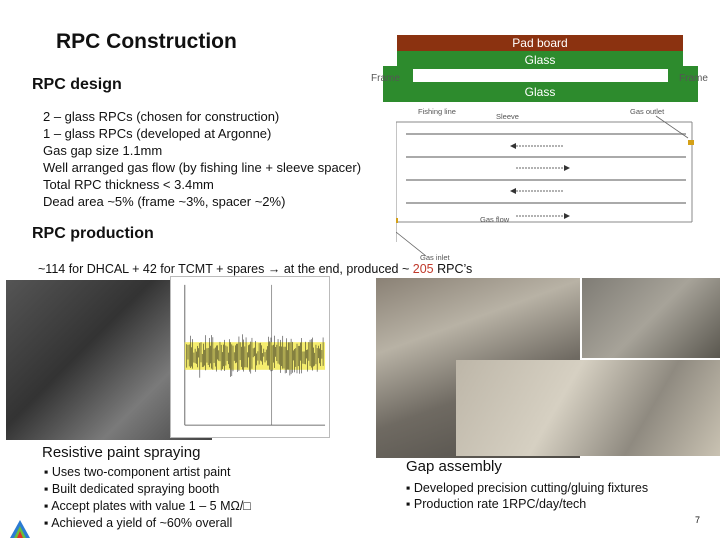 The height and width of the screenshot is (540, 720). Describe the element at coordinates (453, 269) in the screenshot. I see `production-text-post: RPC’s` at that location.